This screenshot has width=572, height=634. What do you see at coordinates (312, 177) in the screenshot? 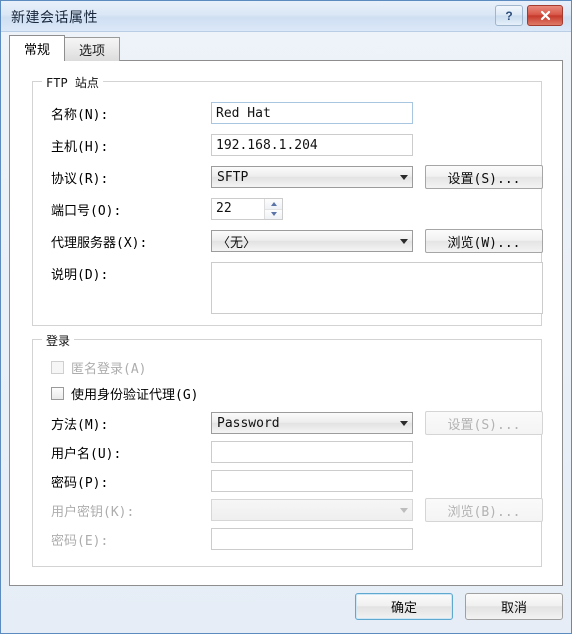
I see `protocol-combo: SFTP` at bounding box center [312, 177].